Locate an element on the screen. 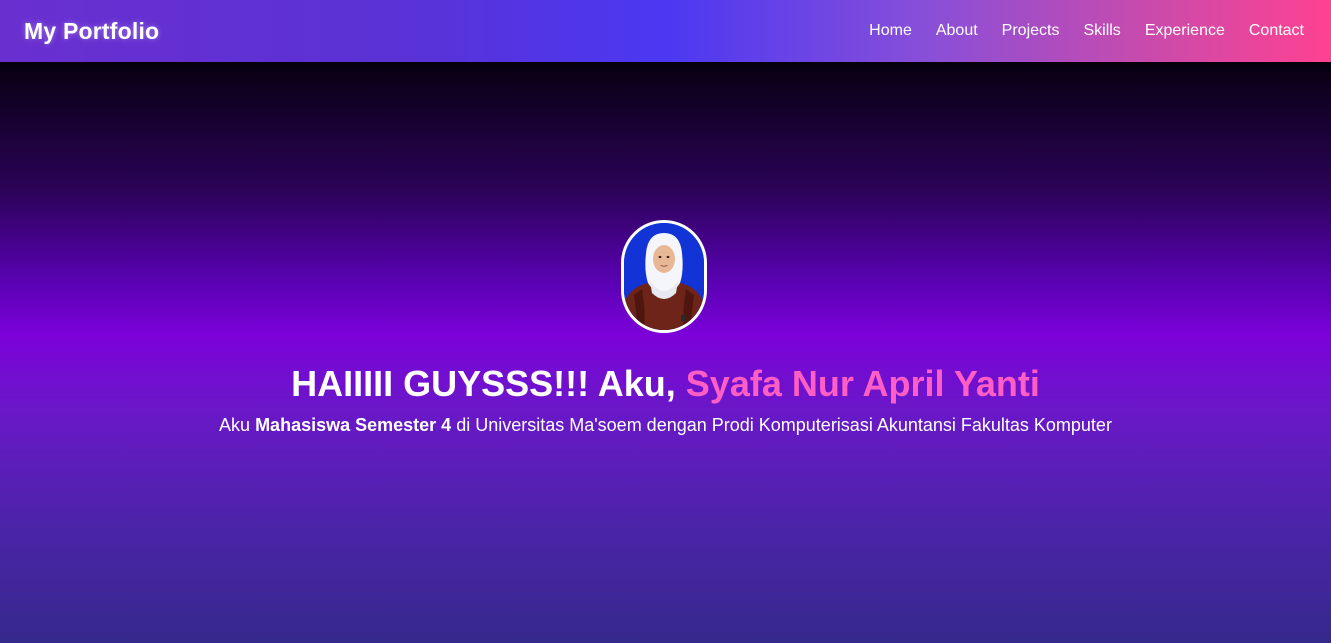 The image size is (1331, 643). nav-link-experience: Experience is located at coordinates (1185, 31).